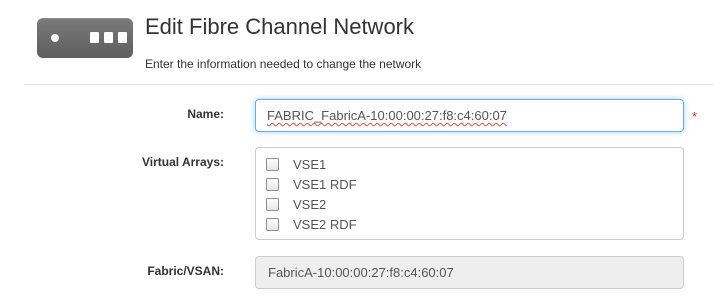 Image resolution: width=714 pixels, height=300 pixels. Describe the element at coordinates (85, 38) in the screenshot. I see `fibre-channel-switch-icon` at that location.